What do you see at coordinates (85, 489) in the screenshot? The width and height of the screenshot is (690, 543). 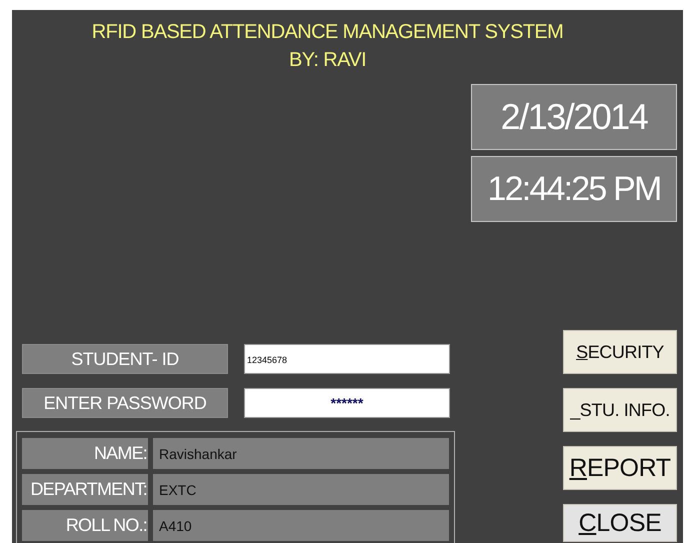 I see `detail-label: DEPARTMENT:` at bounding box center [85, 489].